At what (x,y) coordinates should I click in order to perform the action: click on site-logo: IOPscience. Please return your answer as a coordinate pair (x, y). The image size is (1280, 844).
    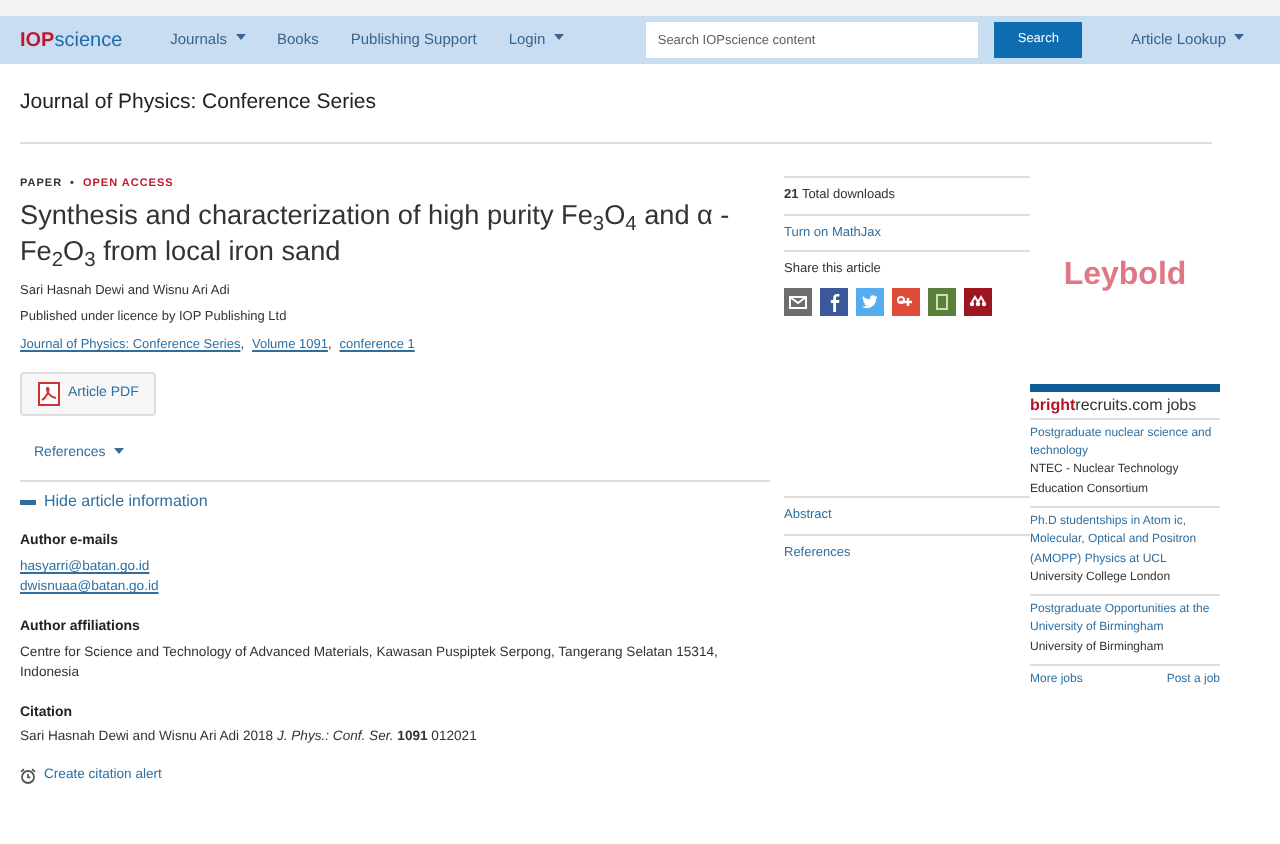
    Looking at the image, I should click on (71, 40).